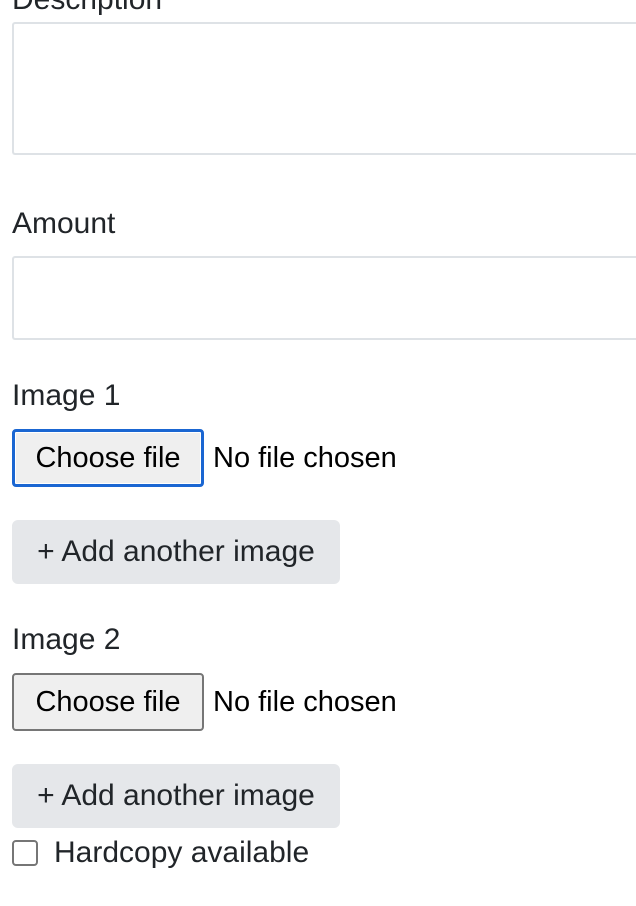 The width and height of the screenshot is (636, 906). What do you see at coordinates (108, 458) in the screenshot?
I see `image-1-choose-file-button: Choose file` at bounding box center [108, 458].